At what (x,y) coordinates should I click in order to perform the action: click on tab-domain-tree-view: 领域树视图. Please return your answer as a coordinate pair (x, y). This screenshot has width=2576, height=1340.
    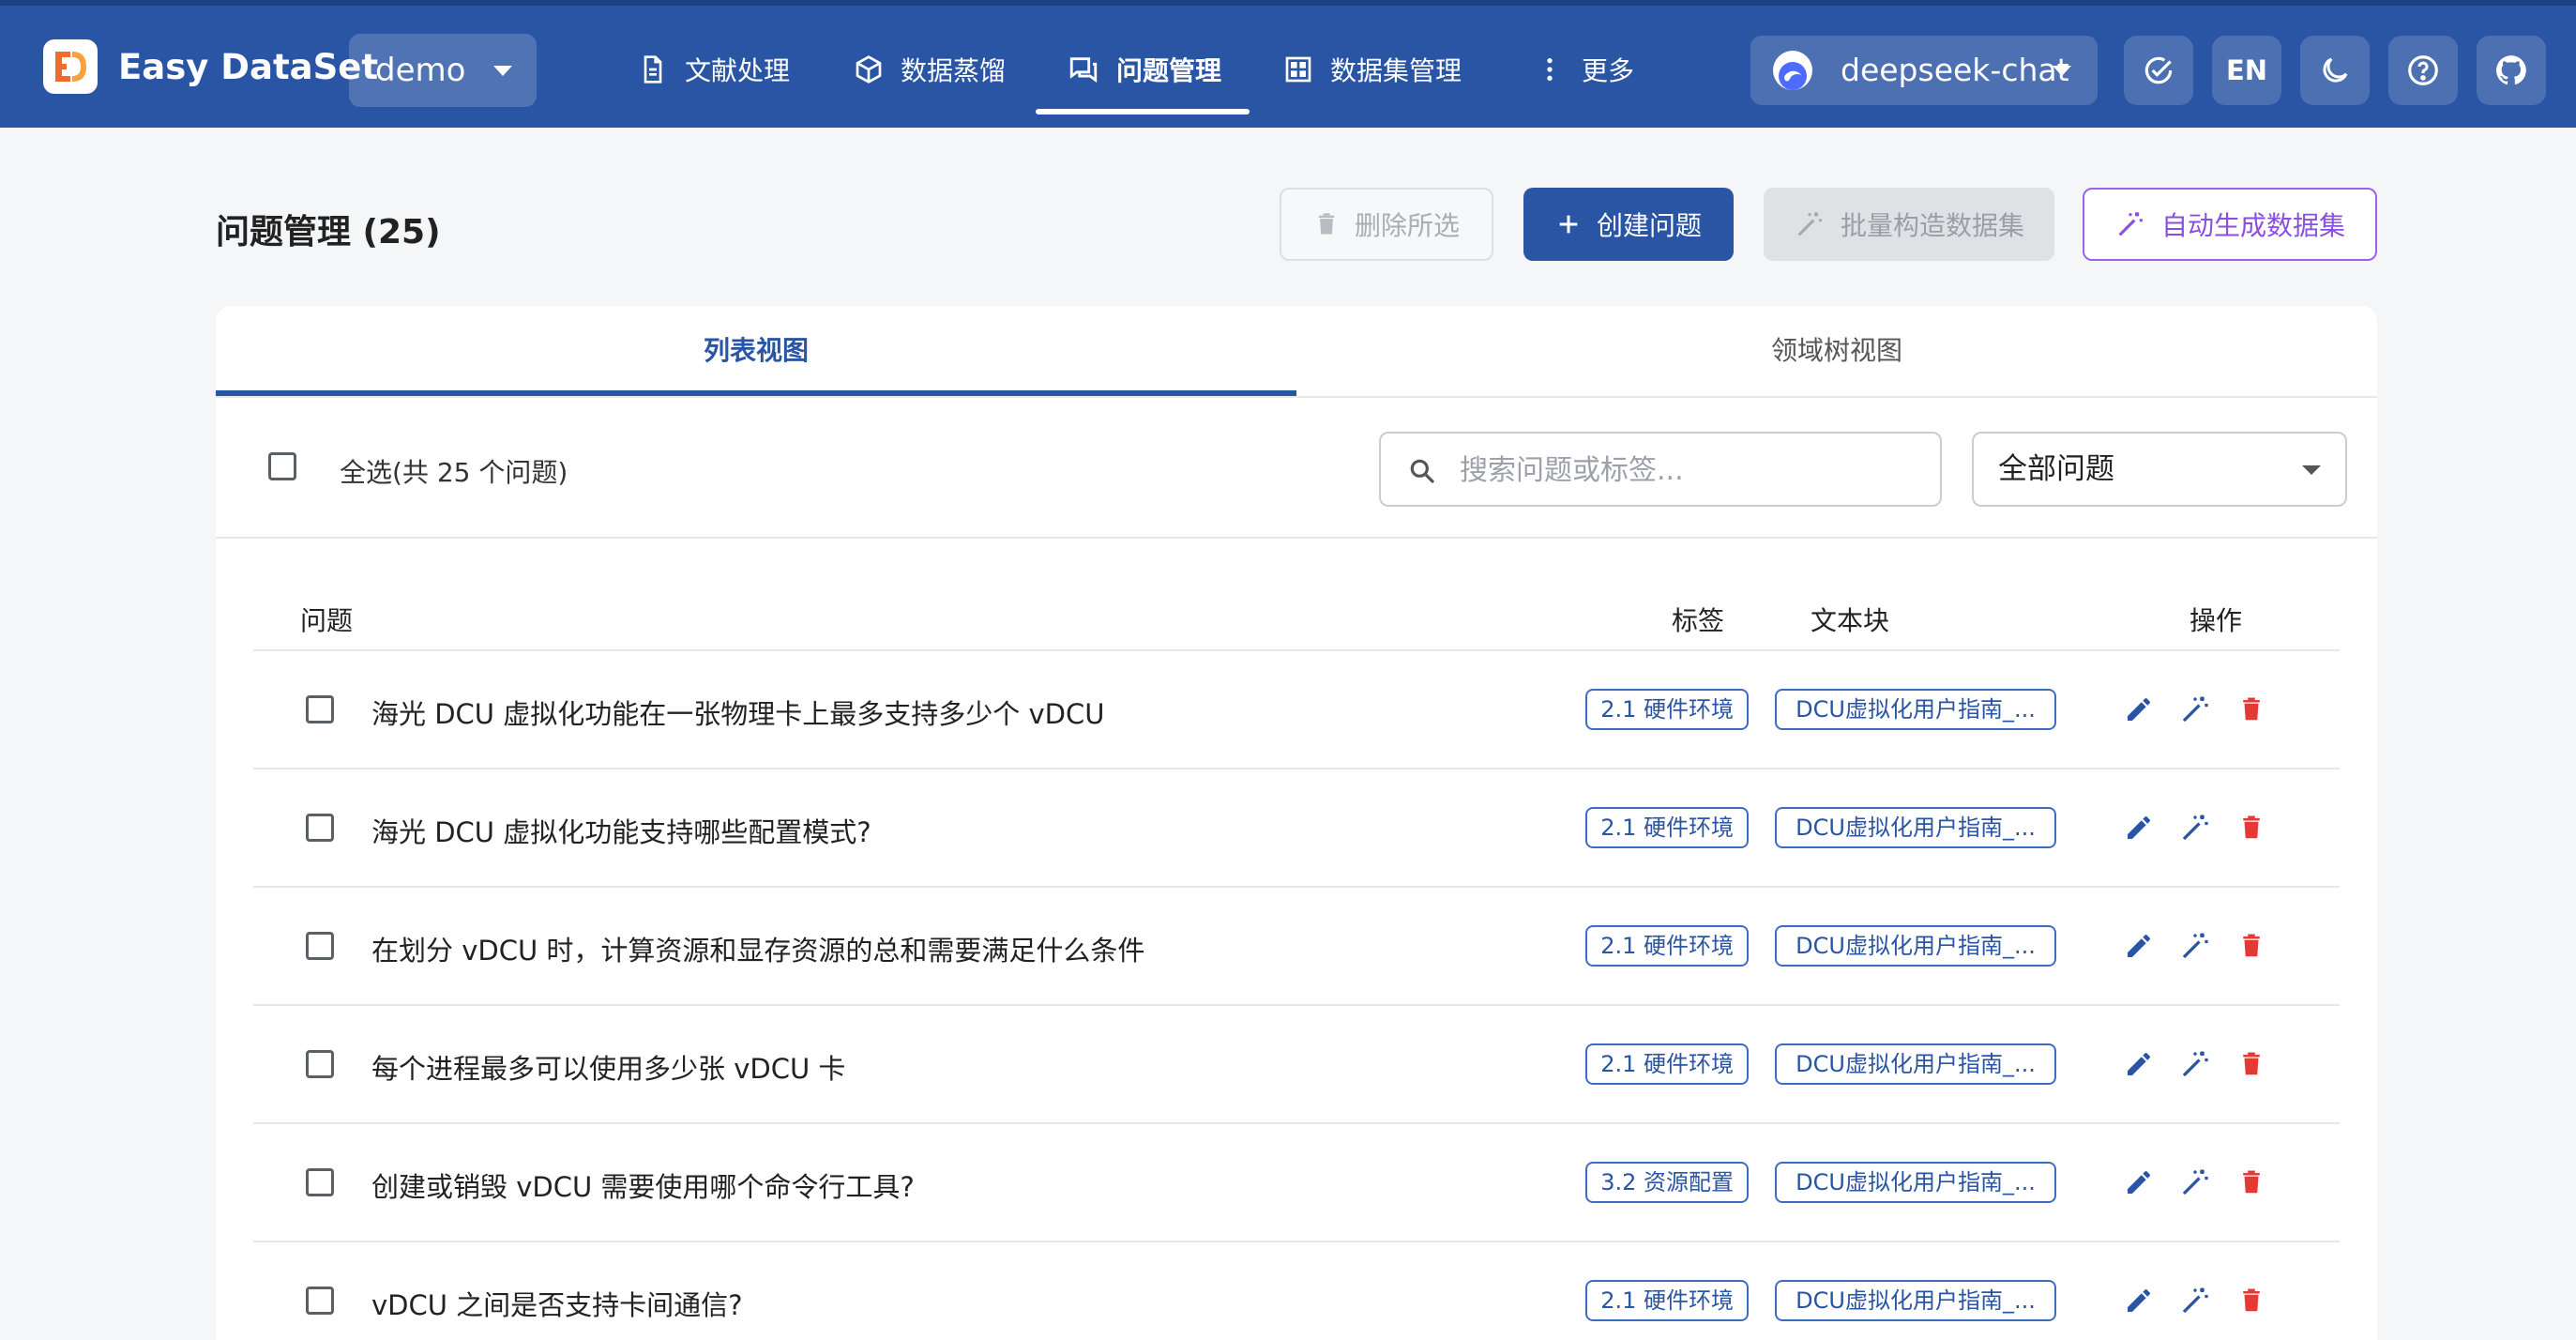
    Looking at the image, I should click on (1837, 351).